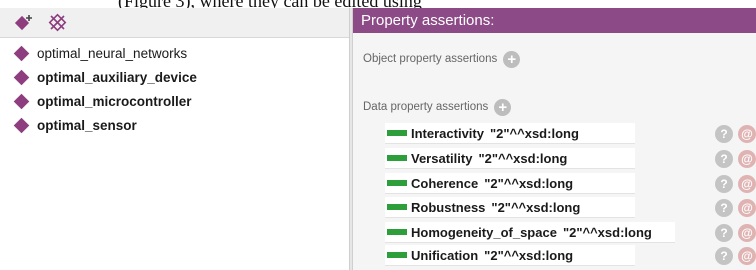 The height and width of the screenshot is (270, 756). I want to click on list-item-individual: optimal_microcontroller, so click(102, 101).